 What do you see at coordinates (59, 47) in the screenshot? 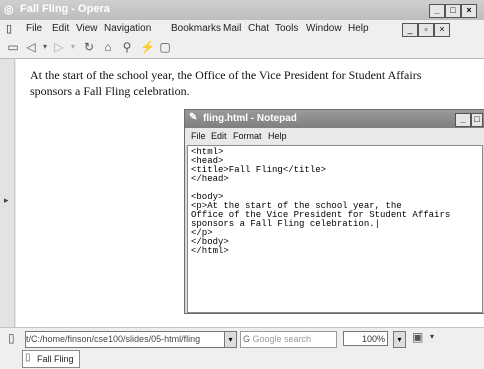
I see `forward-icon: ▷` at bounding box center [59, 47].